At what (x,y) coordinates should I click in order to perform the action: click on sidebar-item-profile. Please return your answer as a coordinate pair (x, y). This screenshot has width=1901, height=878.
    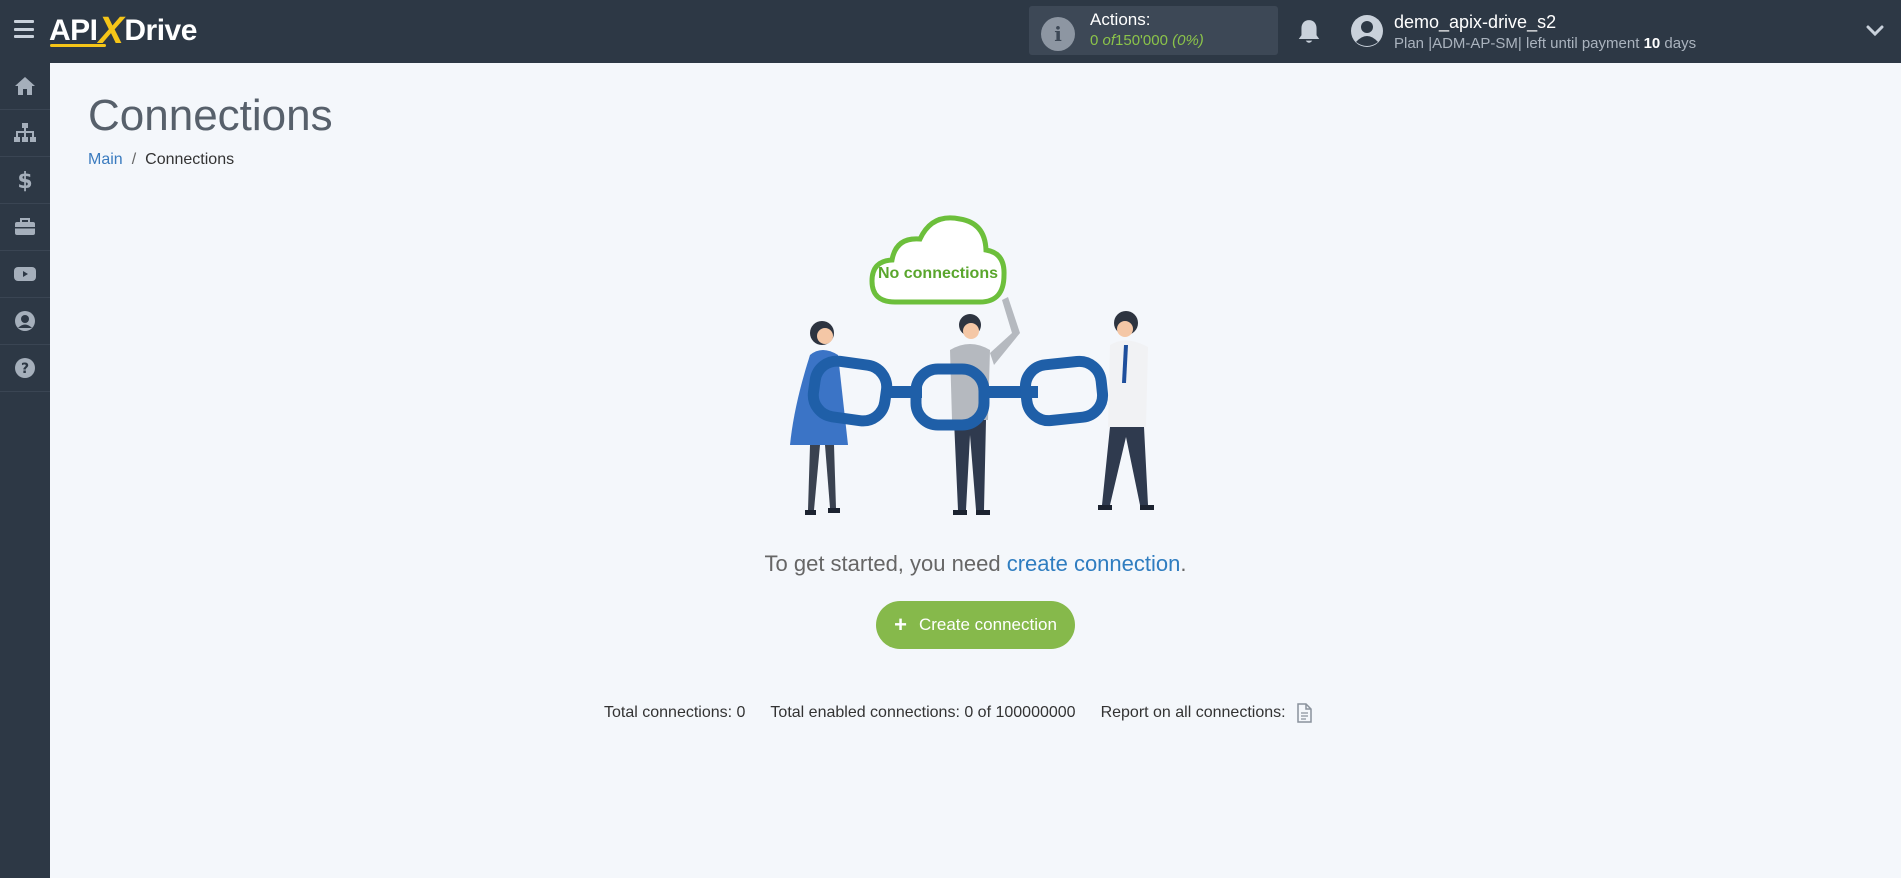
    Looking at the image, I should click on (25, 321).